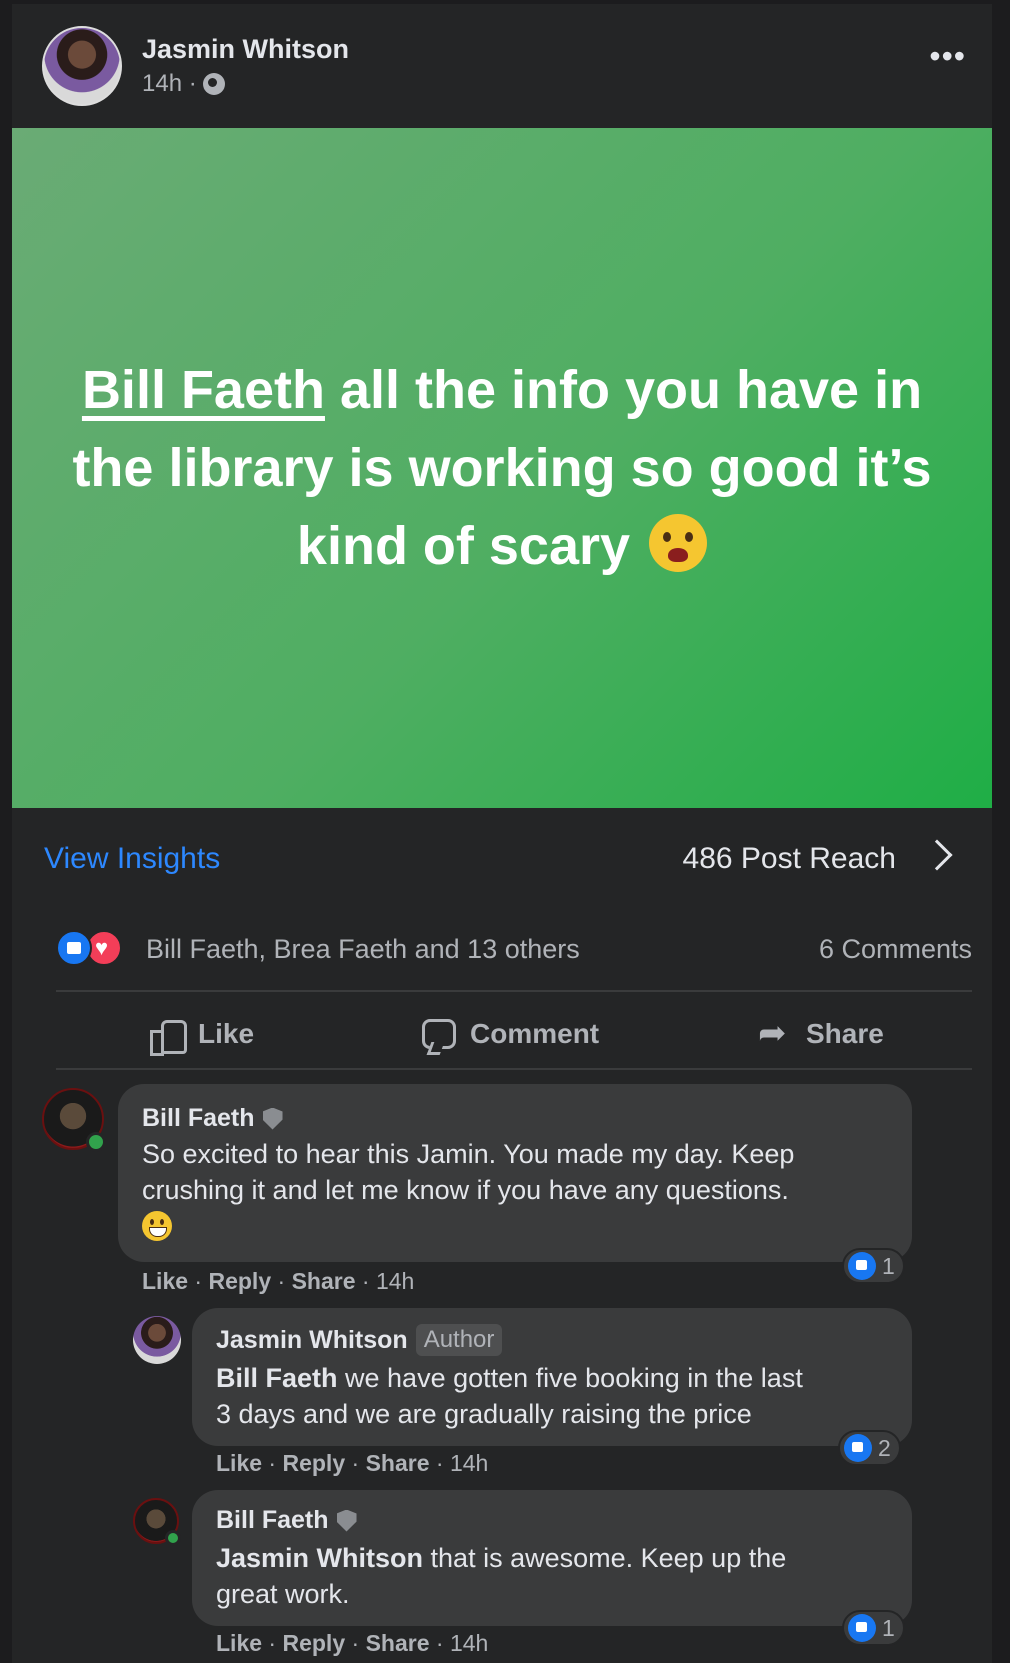  What do you see at coordinates (845, 1033) in the screenshot?
I see `share-label: Share` at bounding box center [845, 1033].